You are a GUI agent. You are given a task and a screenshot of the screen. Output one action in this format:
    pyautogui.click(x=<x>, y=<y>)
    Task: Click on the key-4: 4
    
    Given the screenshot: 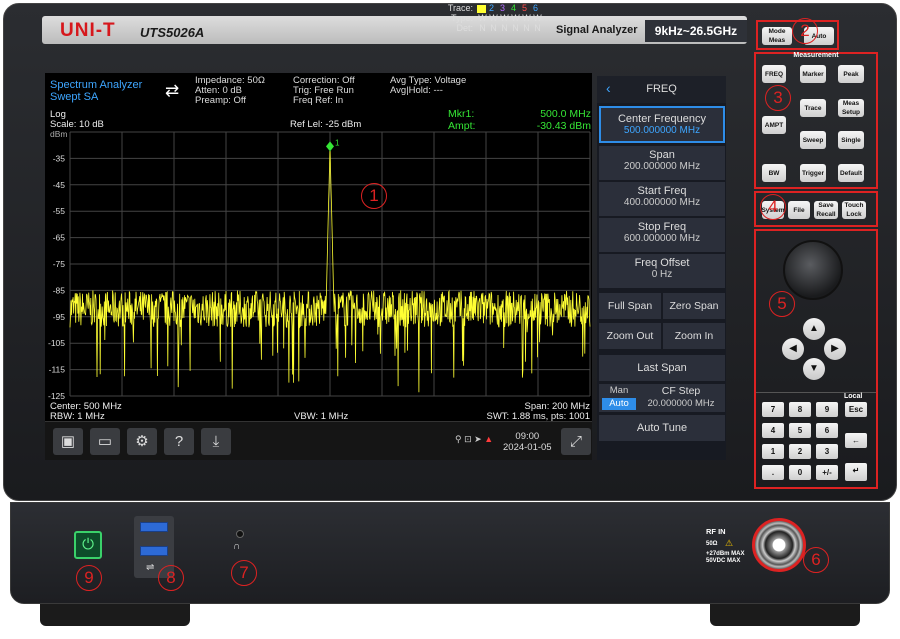 What is the action you would take?
    pyautogui.click(x=773, y=430)
    